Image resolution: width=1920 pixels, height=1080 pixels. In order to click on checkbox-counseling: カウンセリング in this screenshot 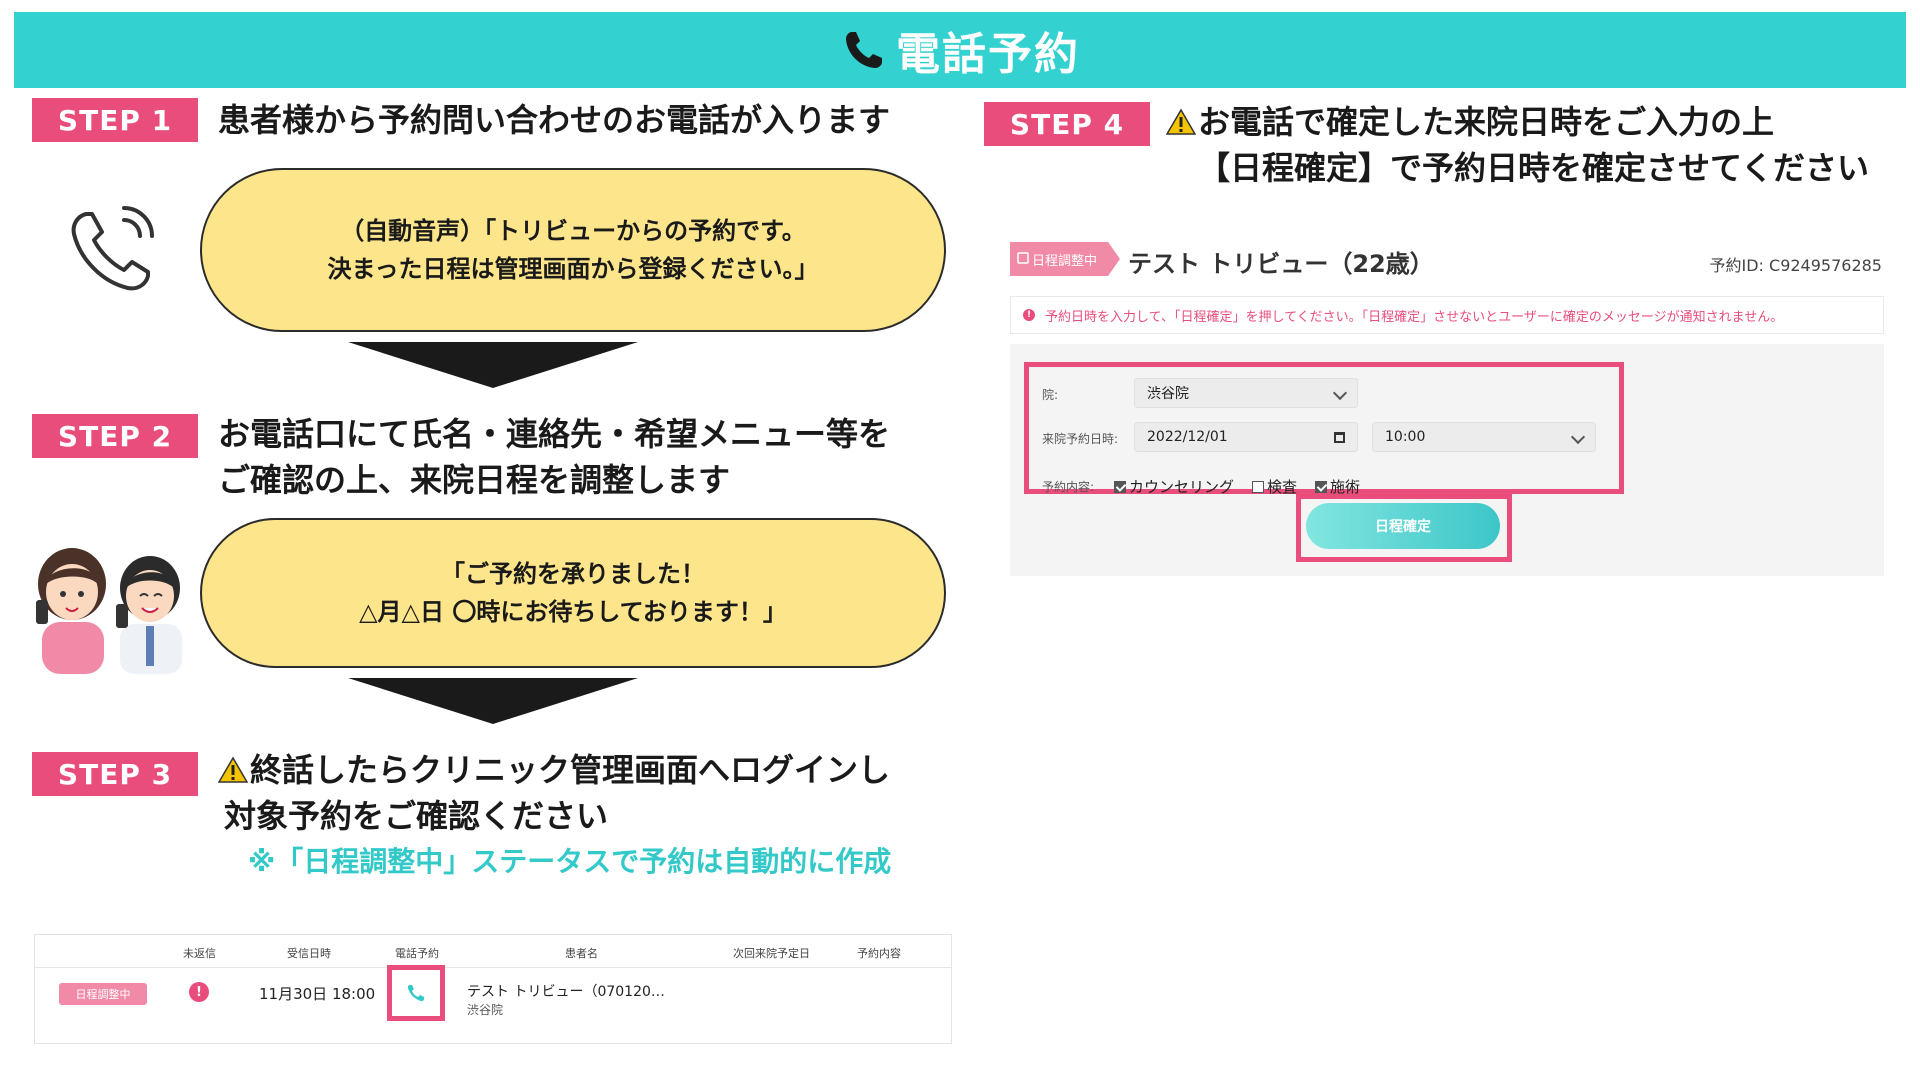, I will do `click(1174, 486)`.